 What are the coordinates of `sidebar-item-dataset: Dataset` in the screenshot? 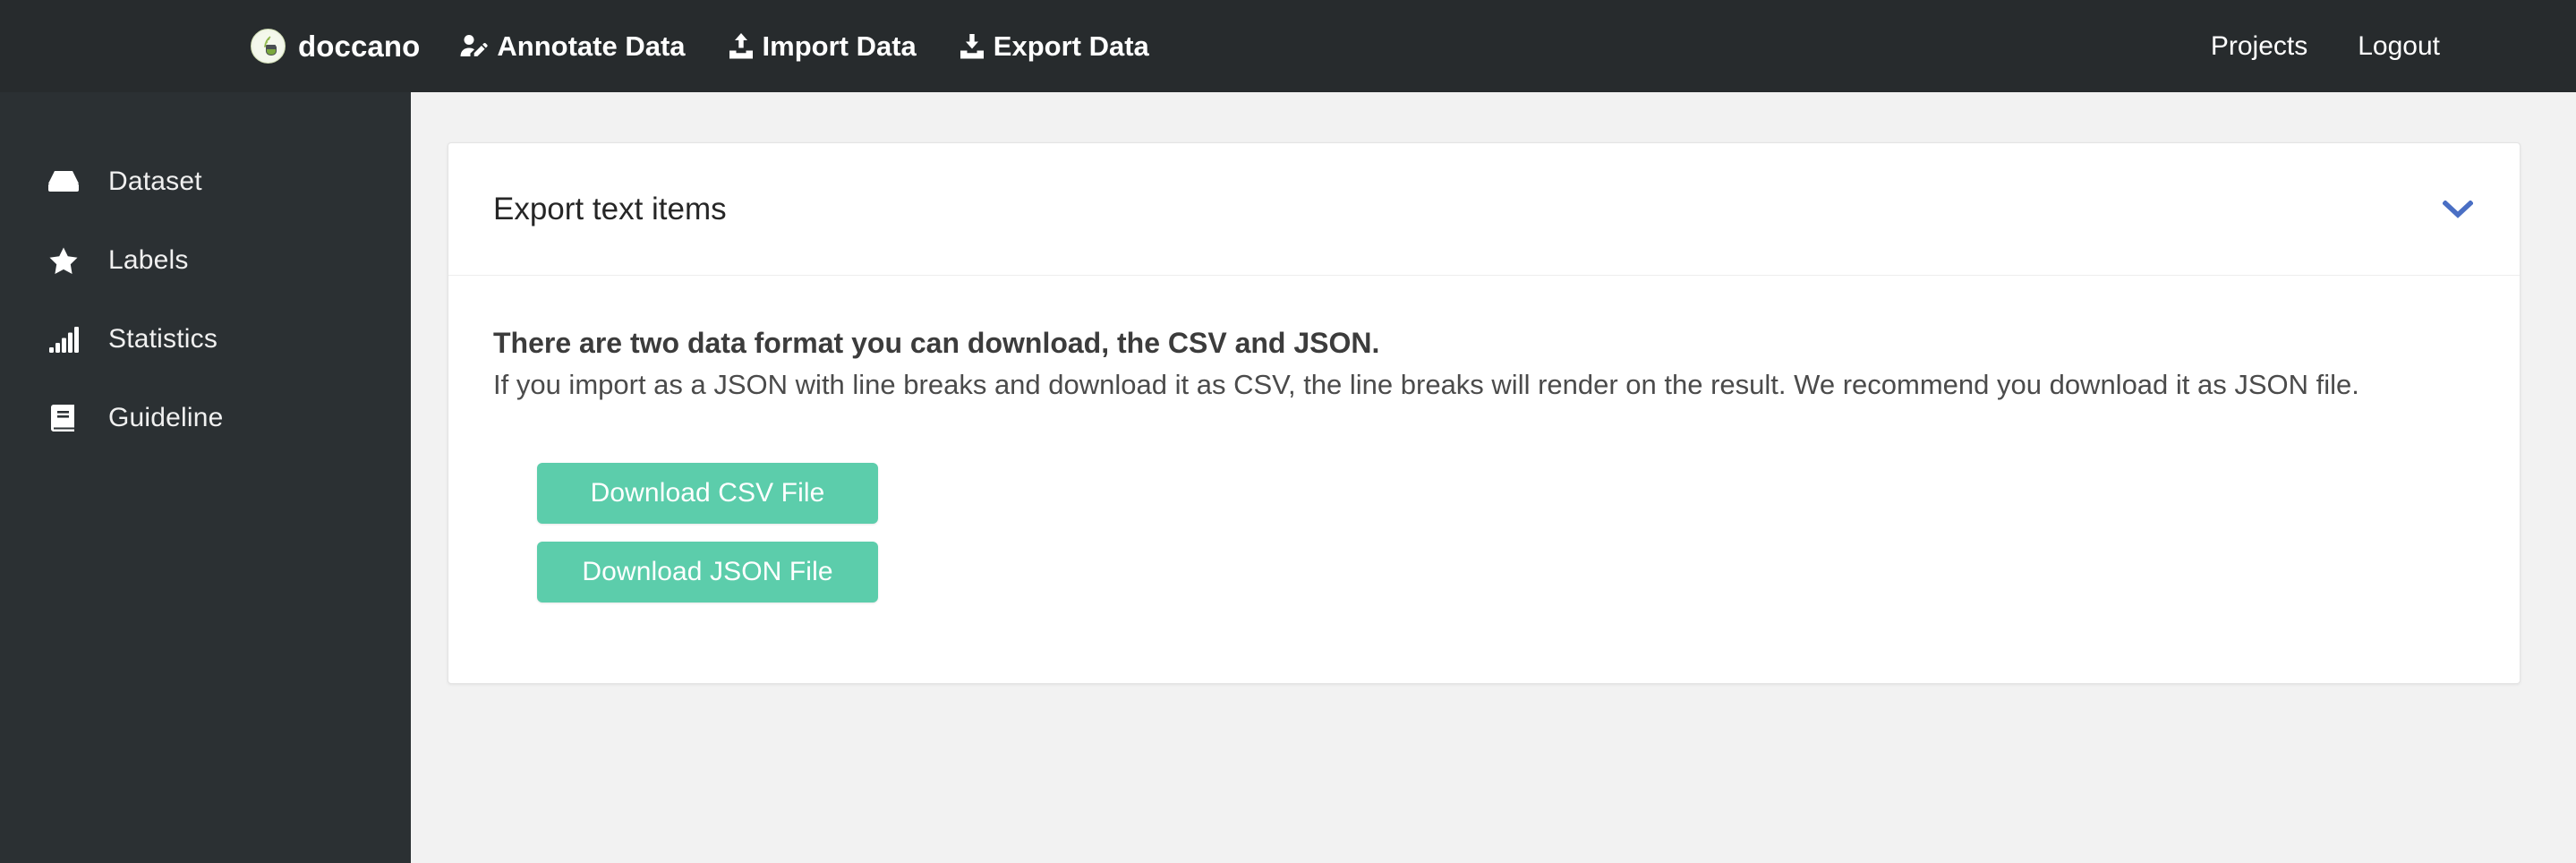 It's located at (205, 181).